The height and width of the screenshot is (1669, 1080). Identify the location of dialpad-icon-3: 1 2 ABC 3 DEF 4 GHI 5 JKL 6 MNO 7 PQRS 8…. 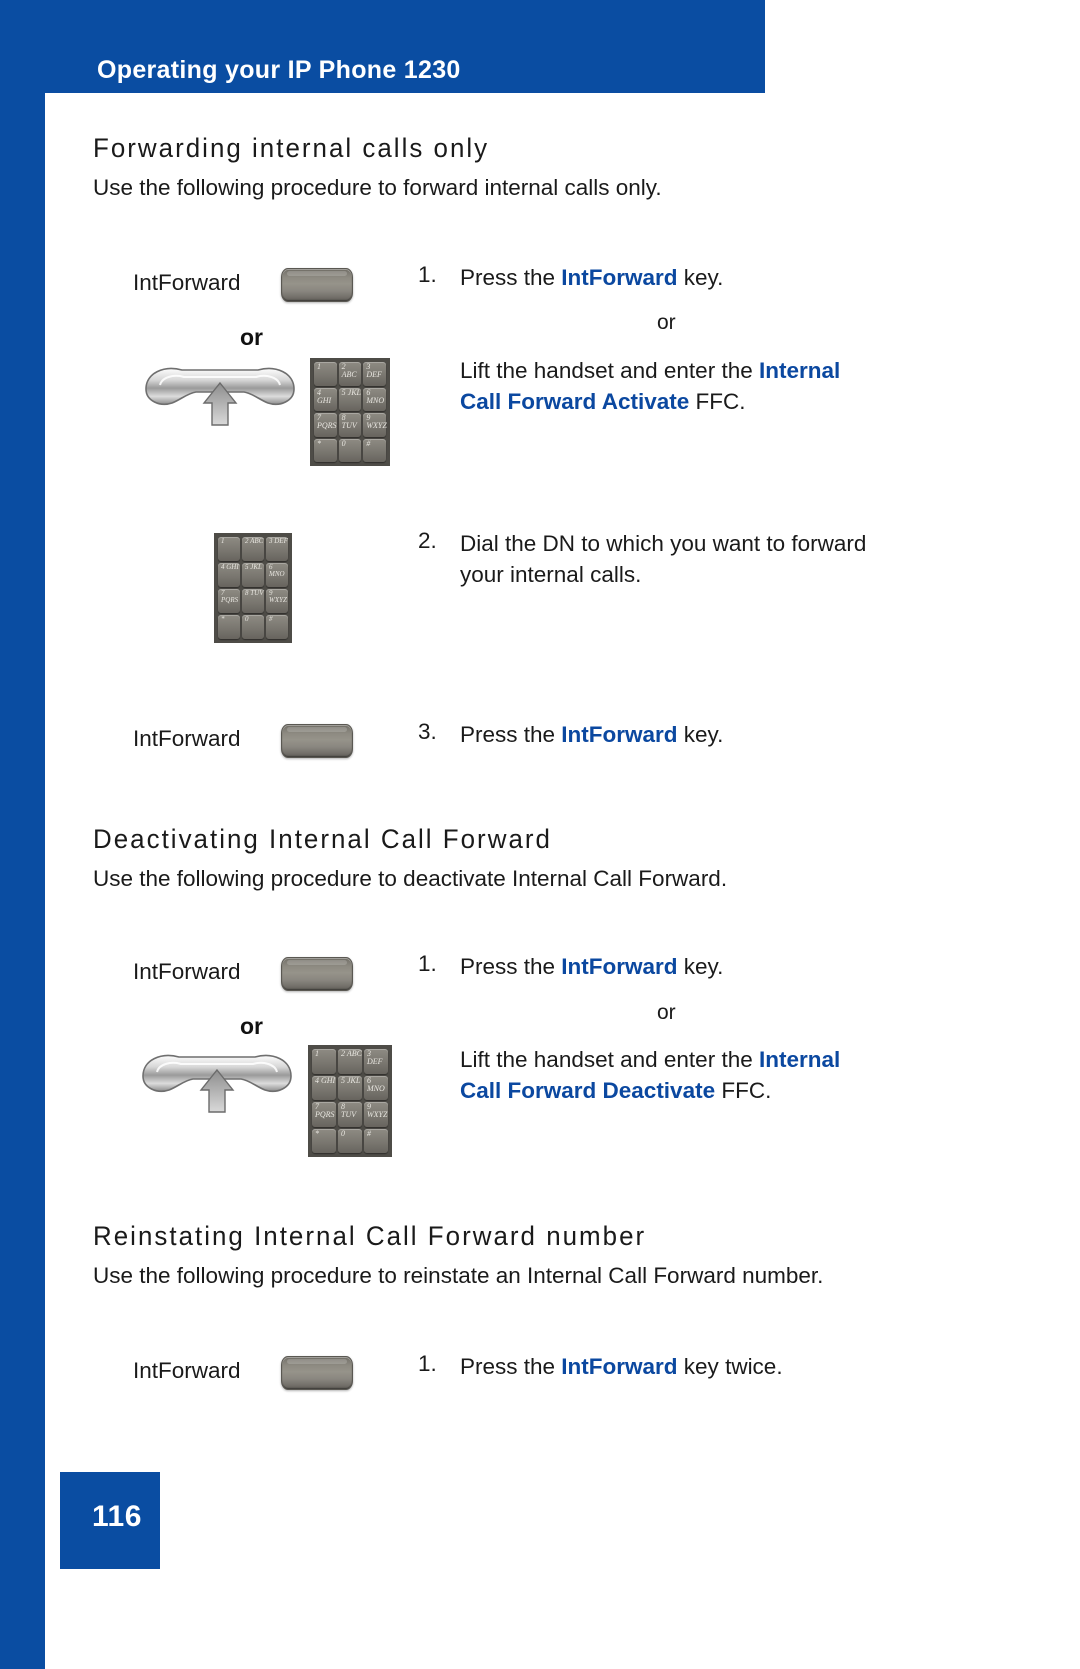
(350, 1101).